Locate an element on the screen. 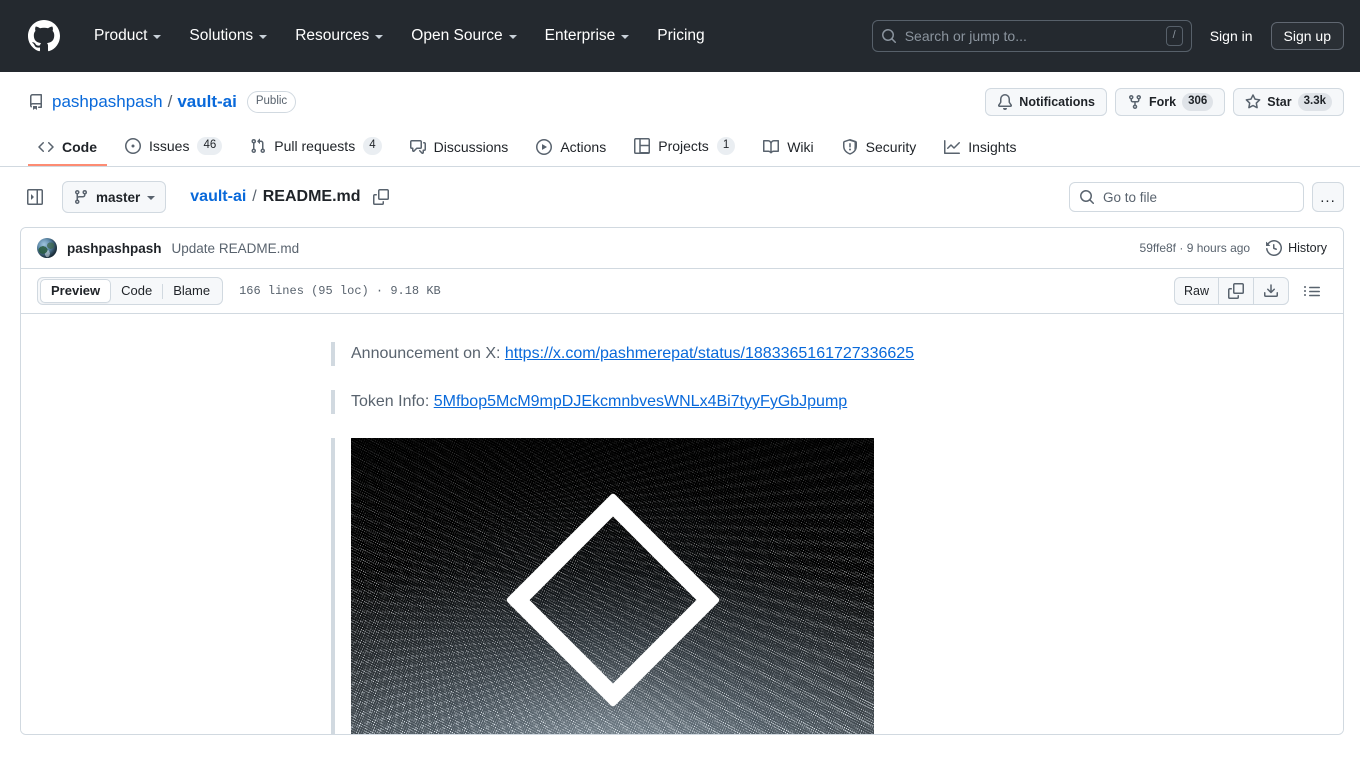  tab-issues: Issues 46 is located at coordinates (173, 148).